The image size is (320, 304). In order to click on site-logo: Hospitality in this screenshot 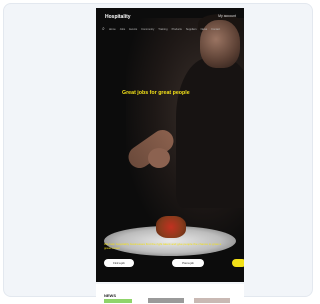, I will do `click(118, 17)`.